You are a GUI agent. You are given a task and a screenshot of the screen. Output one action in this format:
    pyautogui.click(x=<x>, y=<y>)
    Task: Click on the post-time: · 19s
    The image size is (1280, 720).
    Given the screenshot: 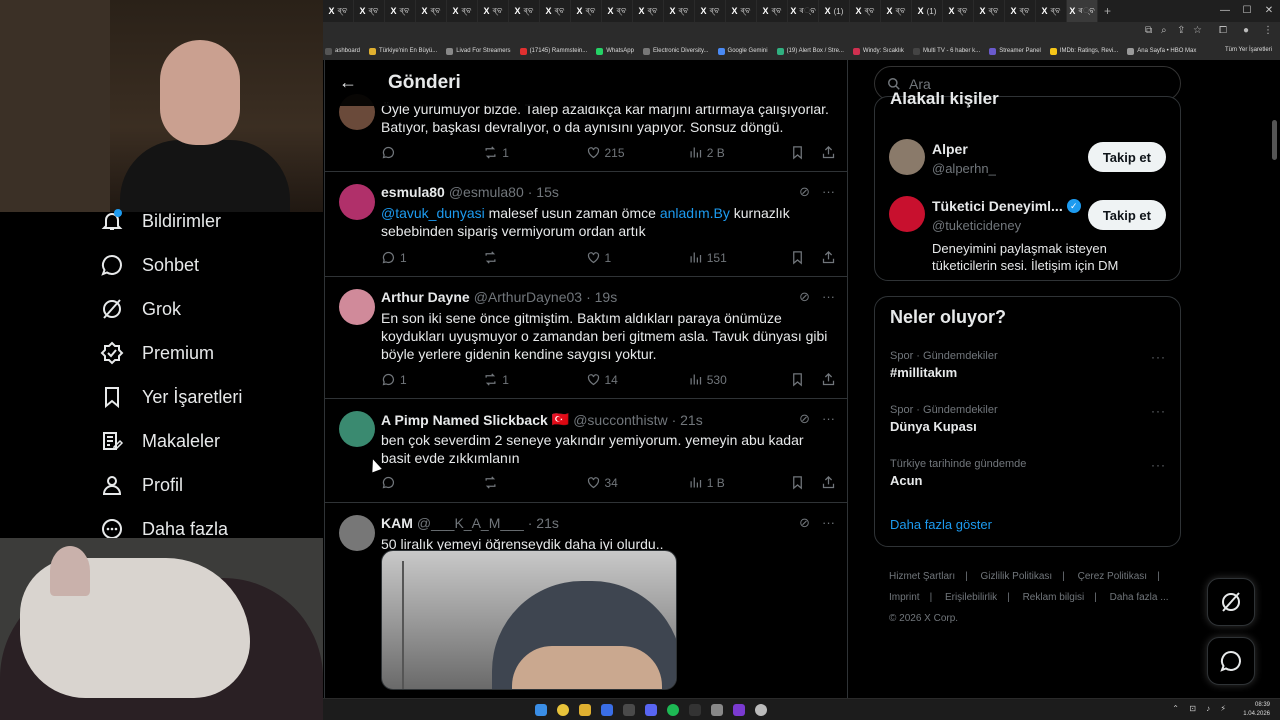 What is the action you would take?
    pyautogui.click(x=601, y=297)
    